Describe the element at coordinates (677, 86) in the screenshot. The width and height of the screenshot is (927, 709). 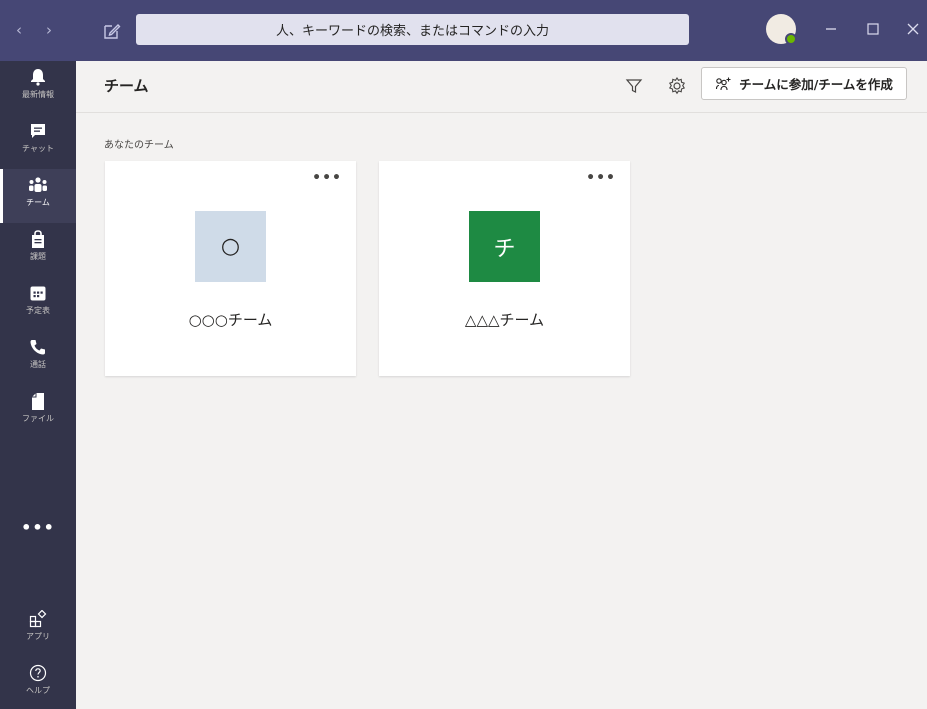
I see `gear-icon` at that location.